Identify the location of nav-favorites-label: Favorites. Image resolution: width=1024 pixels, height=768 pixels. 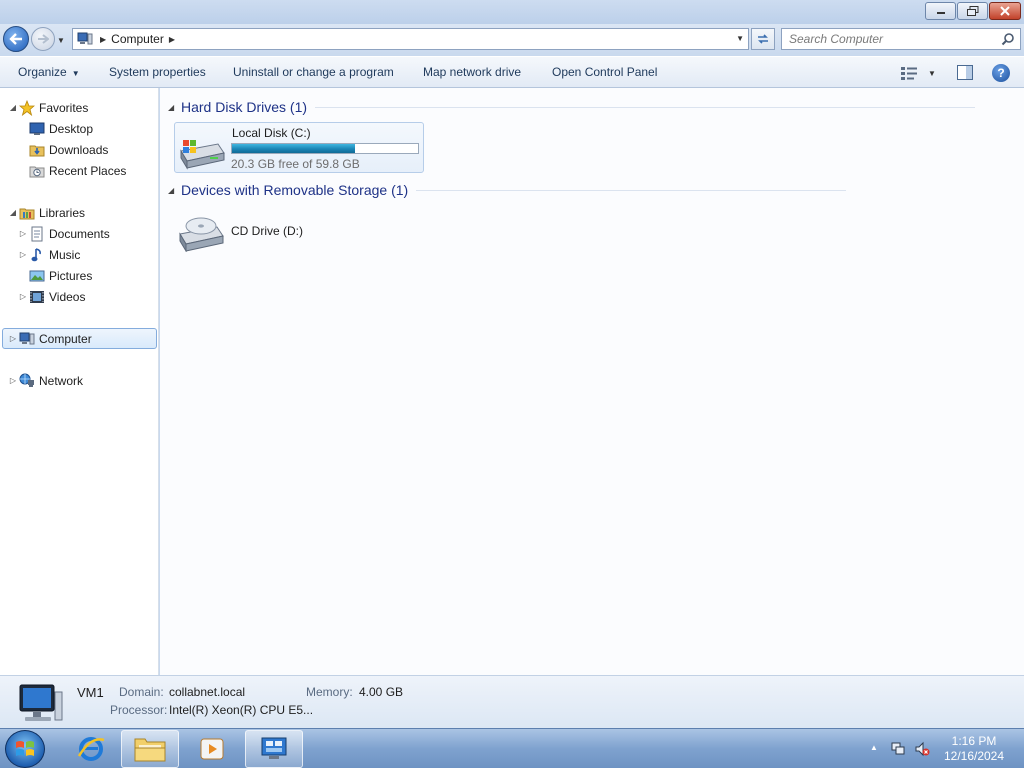
(64, 107).